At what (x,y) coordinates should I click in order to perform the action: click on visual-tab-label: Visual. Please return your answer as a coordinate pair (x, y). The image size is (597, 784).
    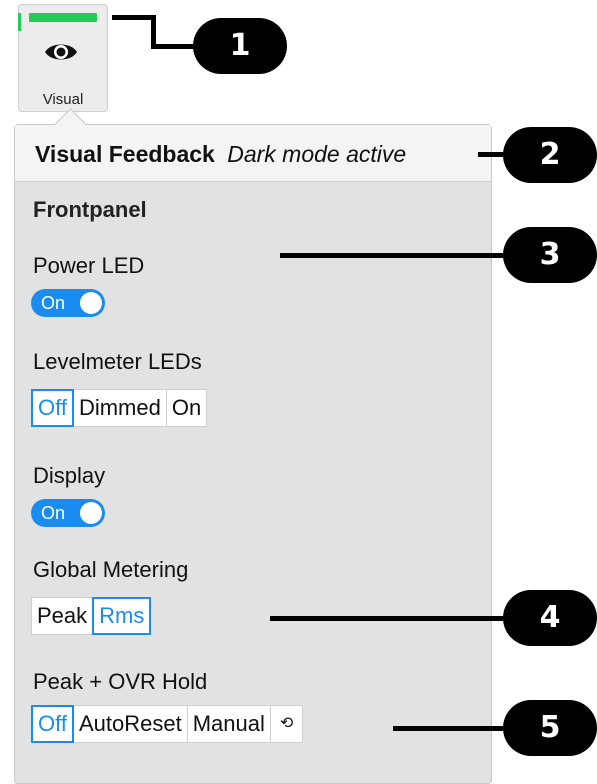
    Looking at the image, I should click on (63, 99).